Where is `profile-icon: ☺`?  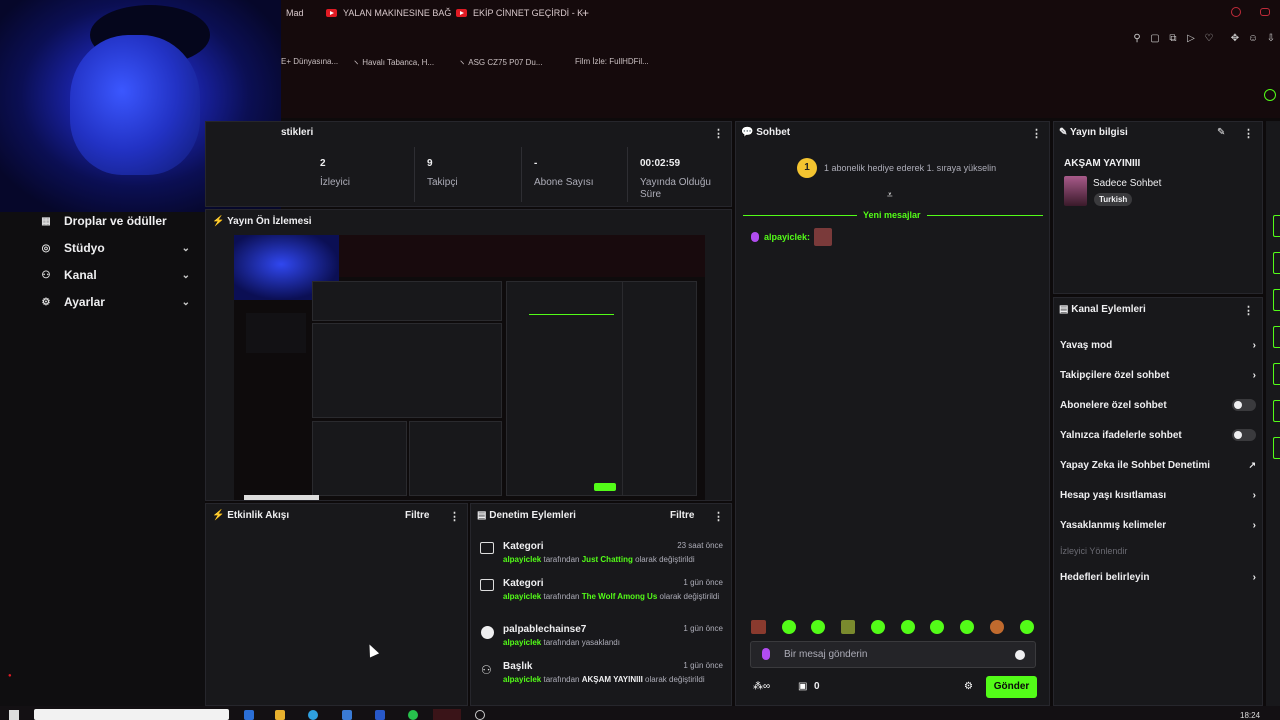
profile-icon: ☺ is located at coordinates (1253, 39).